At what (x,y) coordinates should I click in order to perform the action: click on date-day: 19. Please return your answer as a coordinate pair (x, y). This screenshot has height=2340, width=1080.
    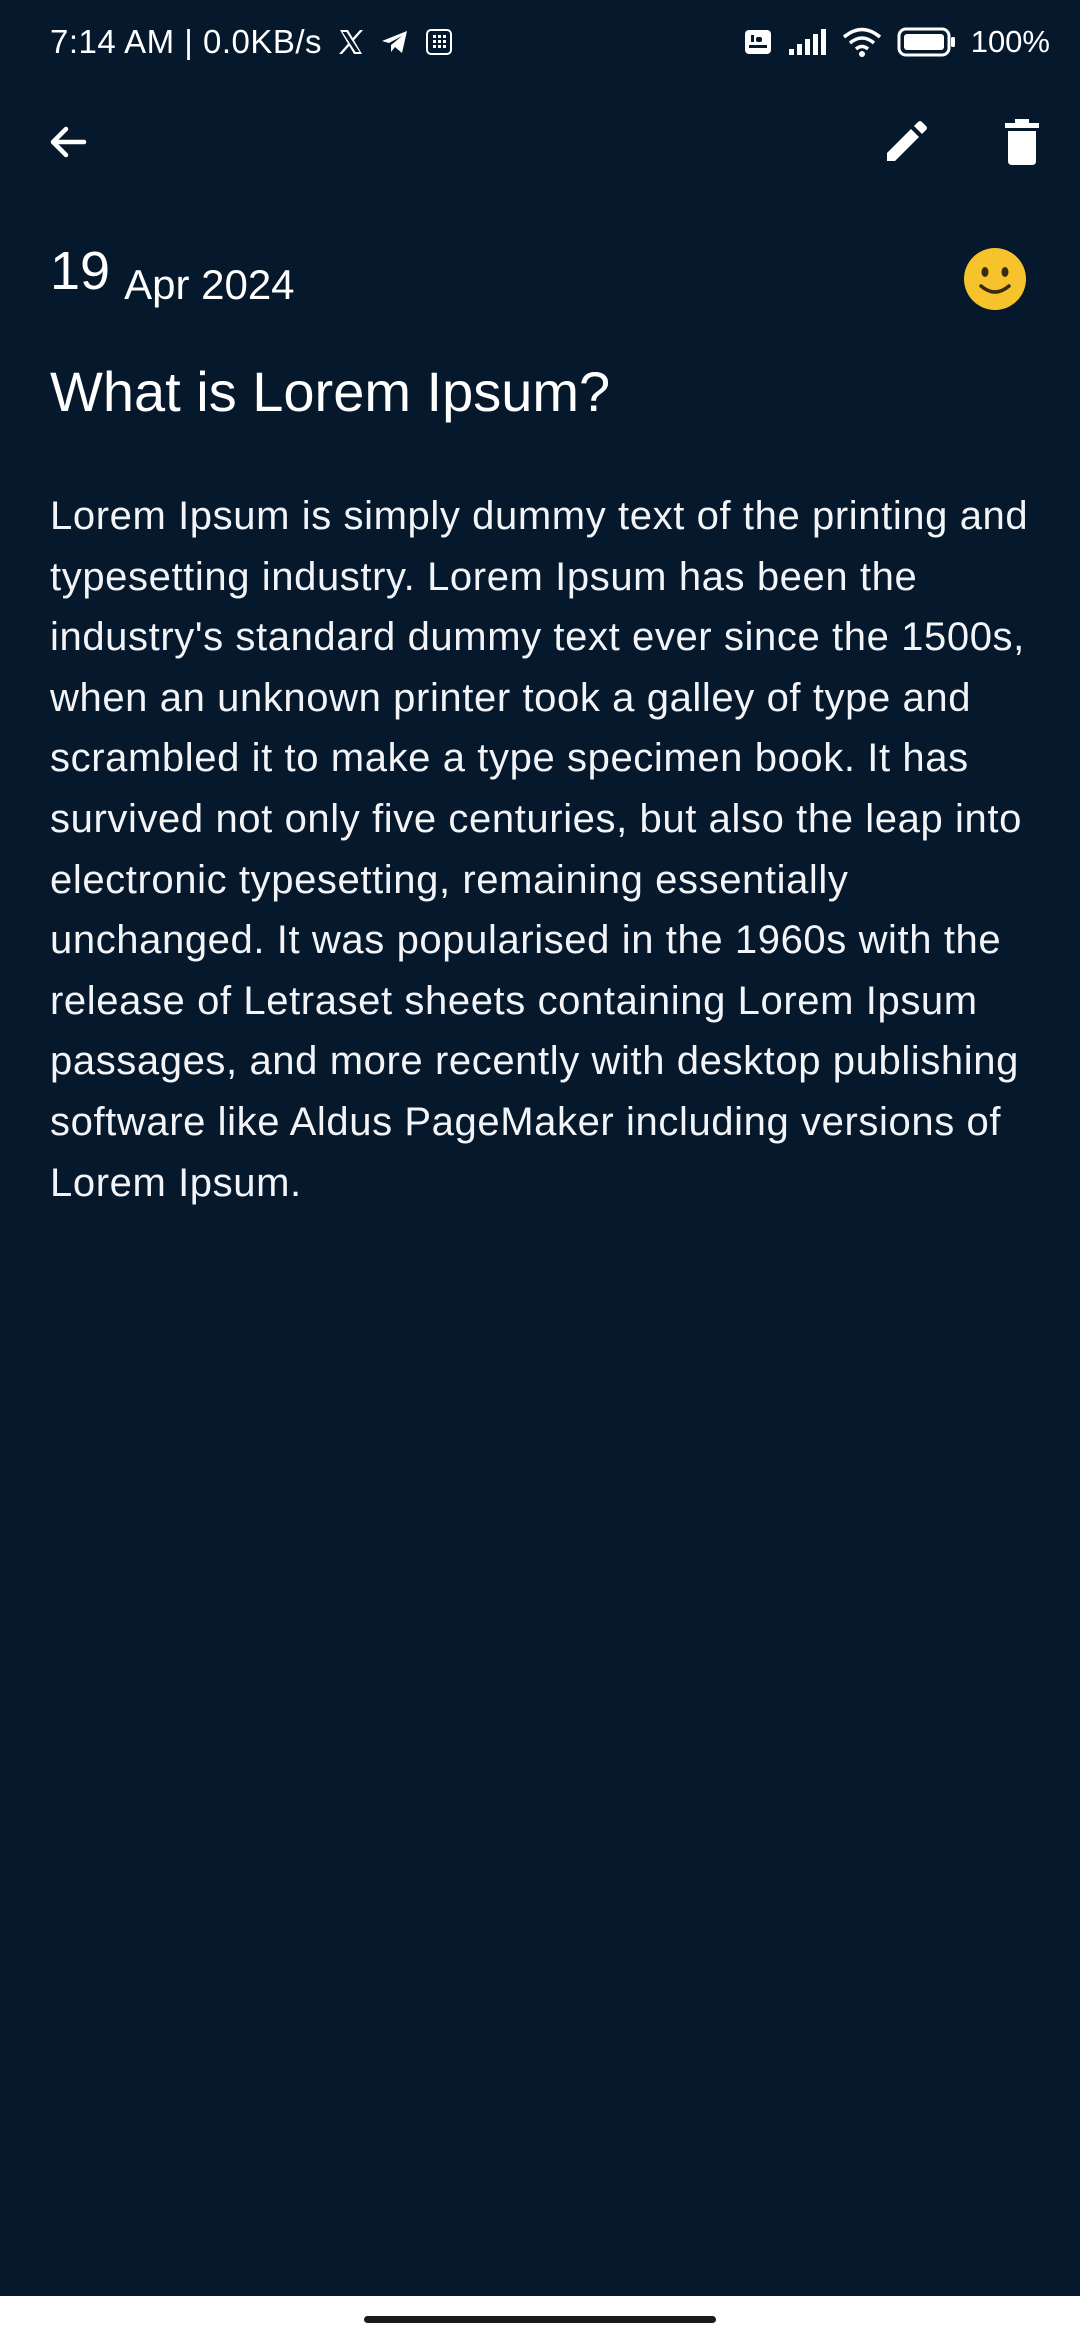
    Looking at the image, I should click on (80, 271).